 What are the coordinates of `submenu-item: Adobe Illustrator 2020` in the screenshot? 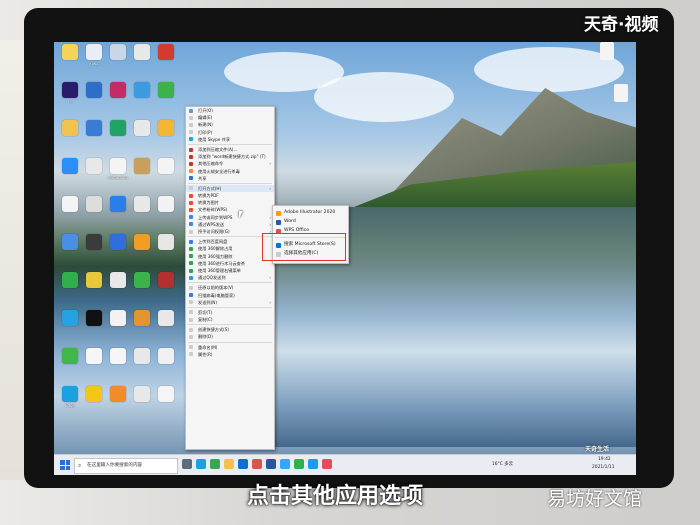 It's located at (310, 212).